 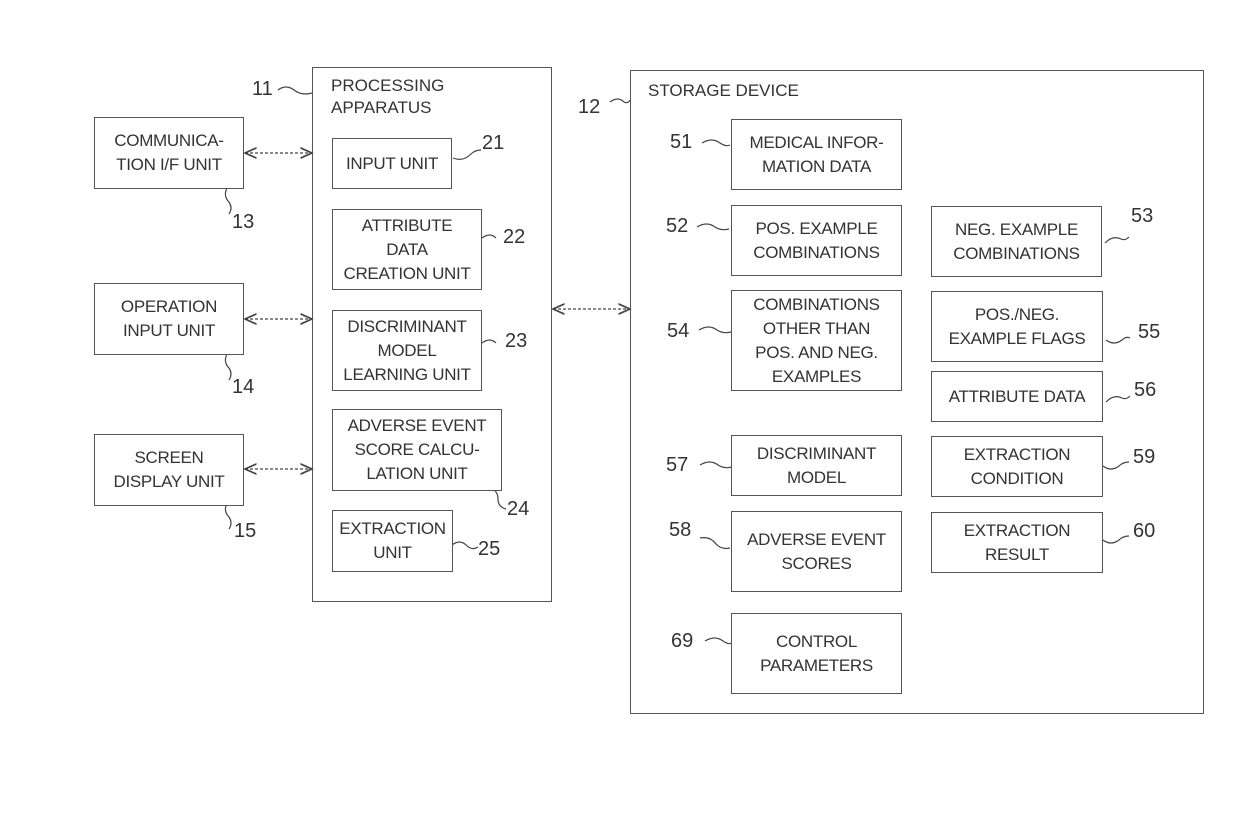 I want to click on medical-information-data: MEDICAL INFOR- MATION DATA, so click(x=816, y=154).